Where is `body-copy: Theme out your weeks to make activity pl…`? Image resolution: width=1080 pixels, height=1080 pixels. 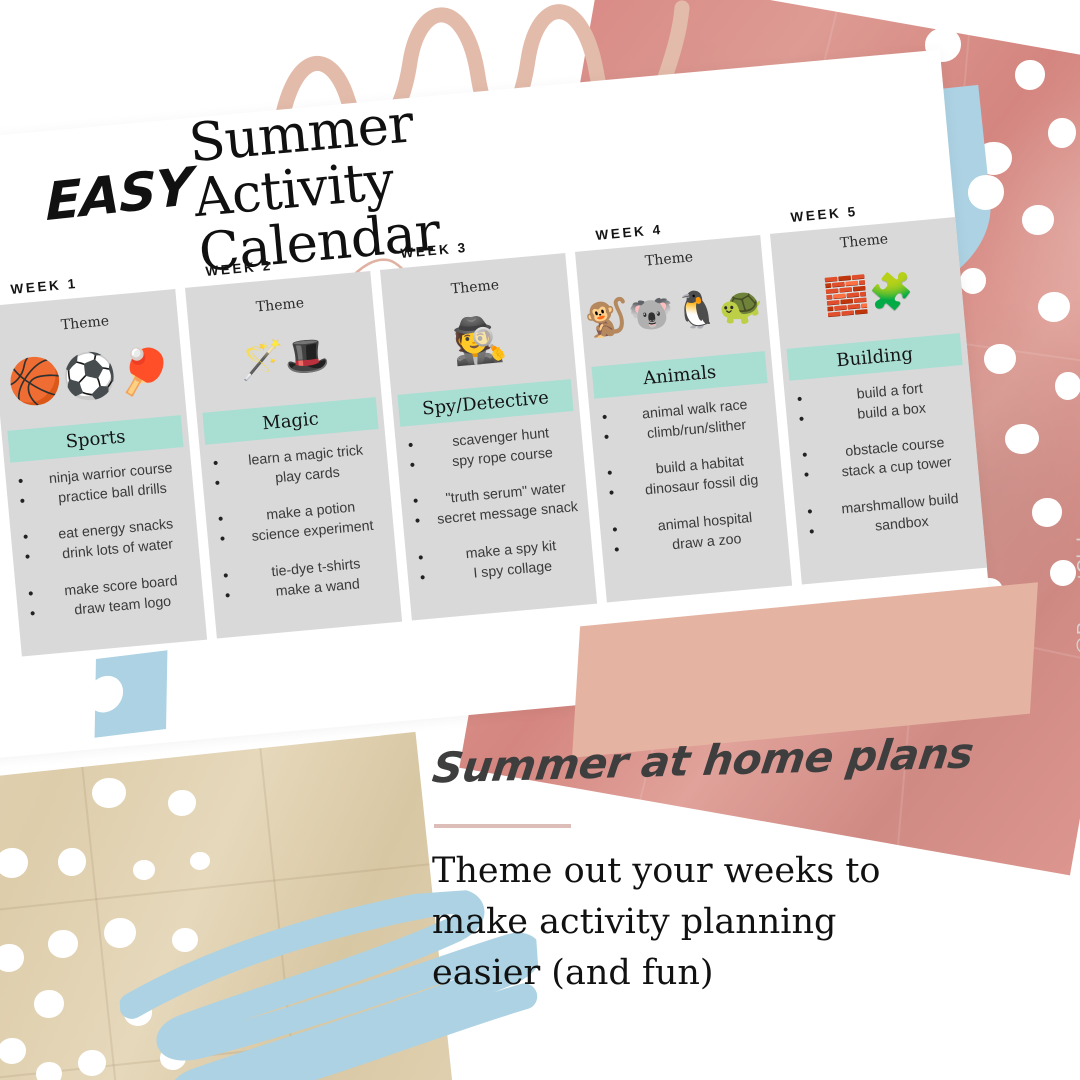 body-copy: Theme out your weeks to make activity pl… is located at coordinates (656, 922).